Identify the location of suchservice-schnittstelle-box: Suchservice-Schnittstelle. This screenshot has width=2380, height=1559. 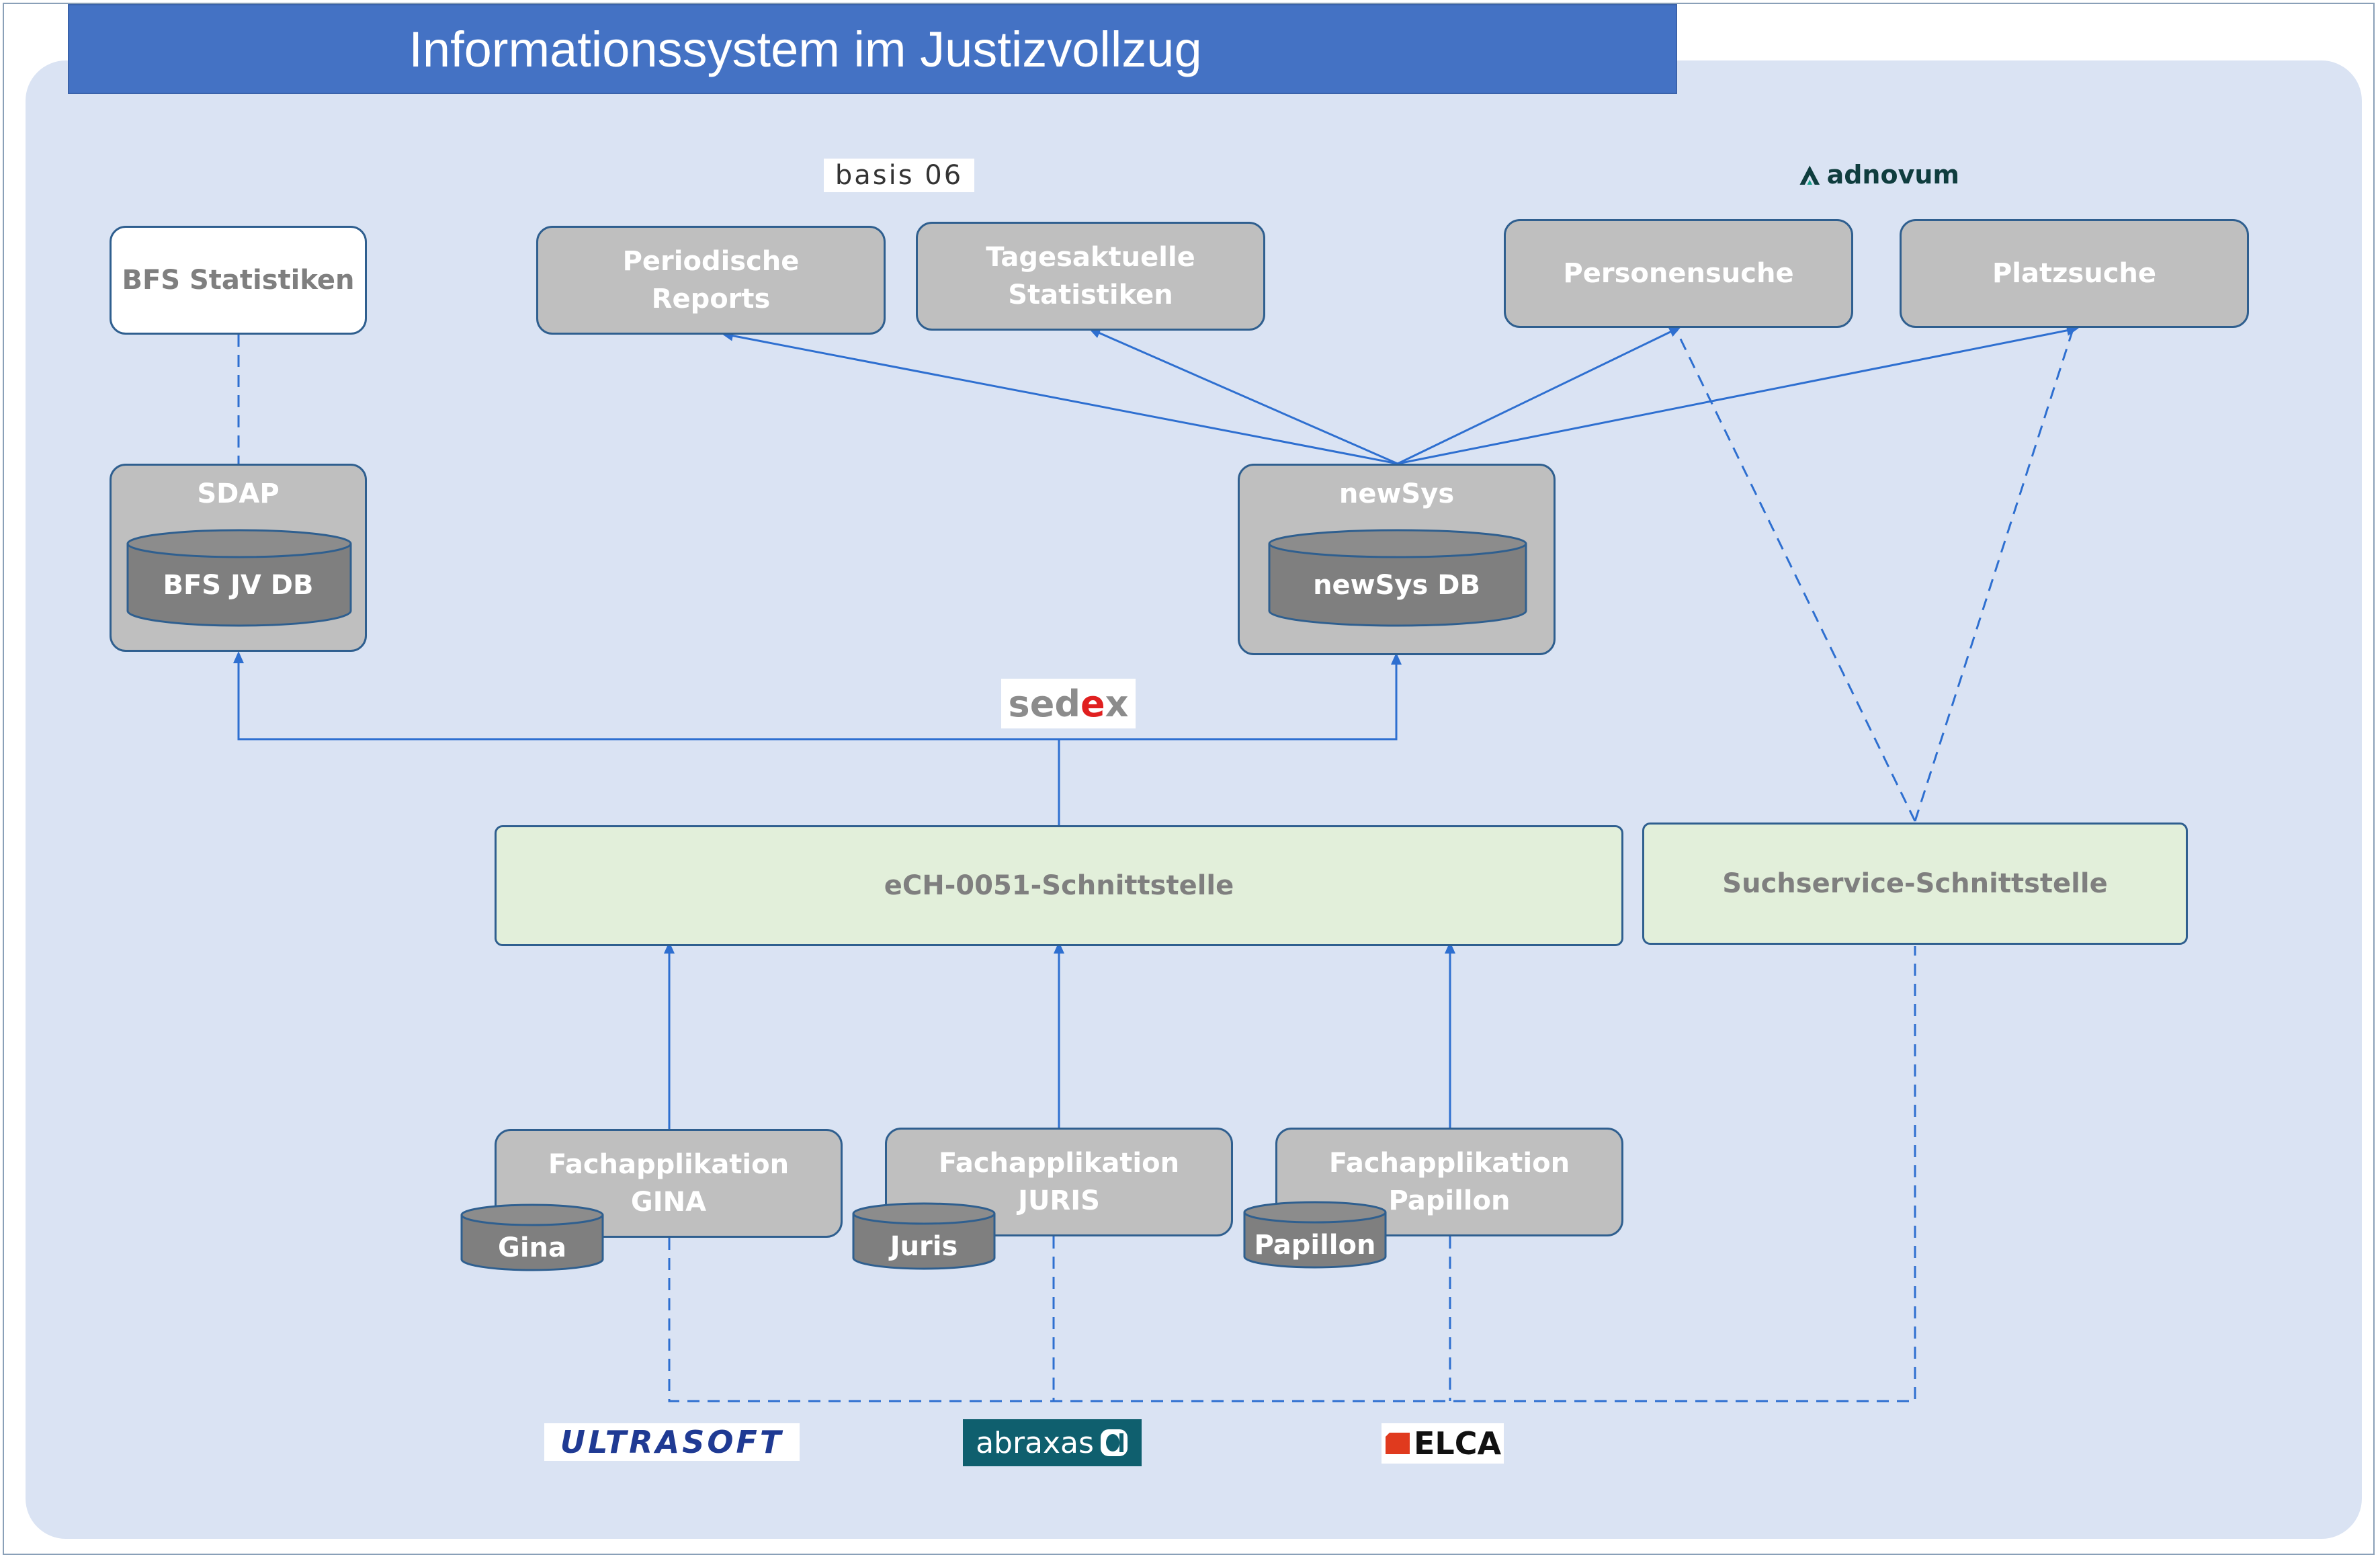
(1915, 884).